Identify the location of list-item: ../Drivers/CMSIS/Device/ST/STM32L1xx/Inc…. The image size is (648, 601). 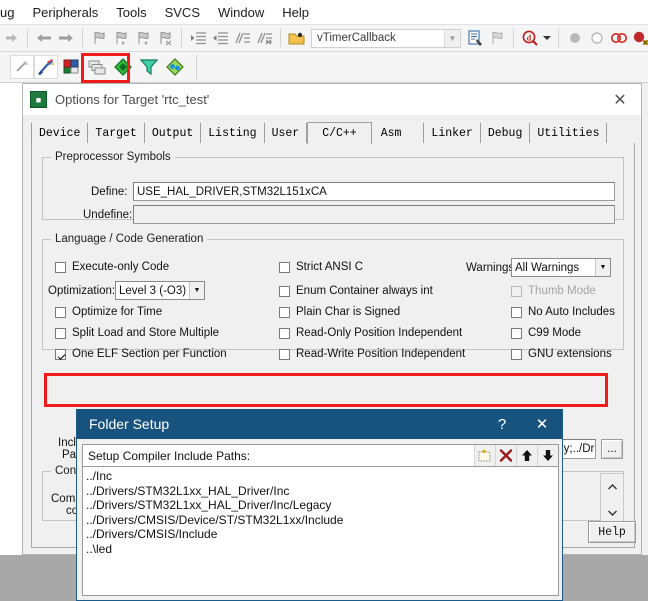
(322, 520).